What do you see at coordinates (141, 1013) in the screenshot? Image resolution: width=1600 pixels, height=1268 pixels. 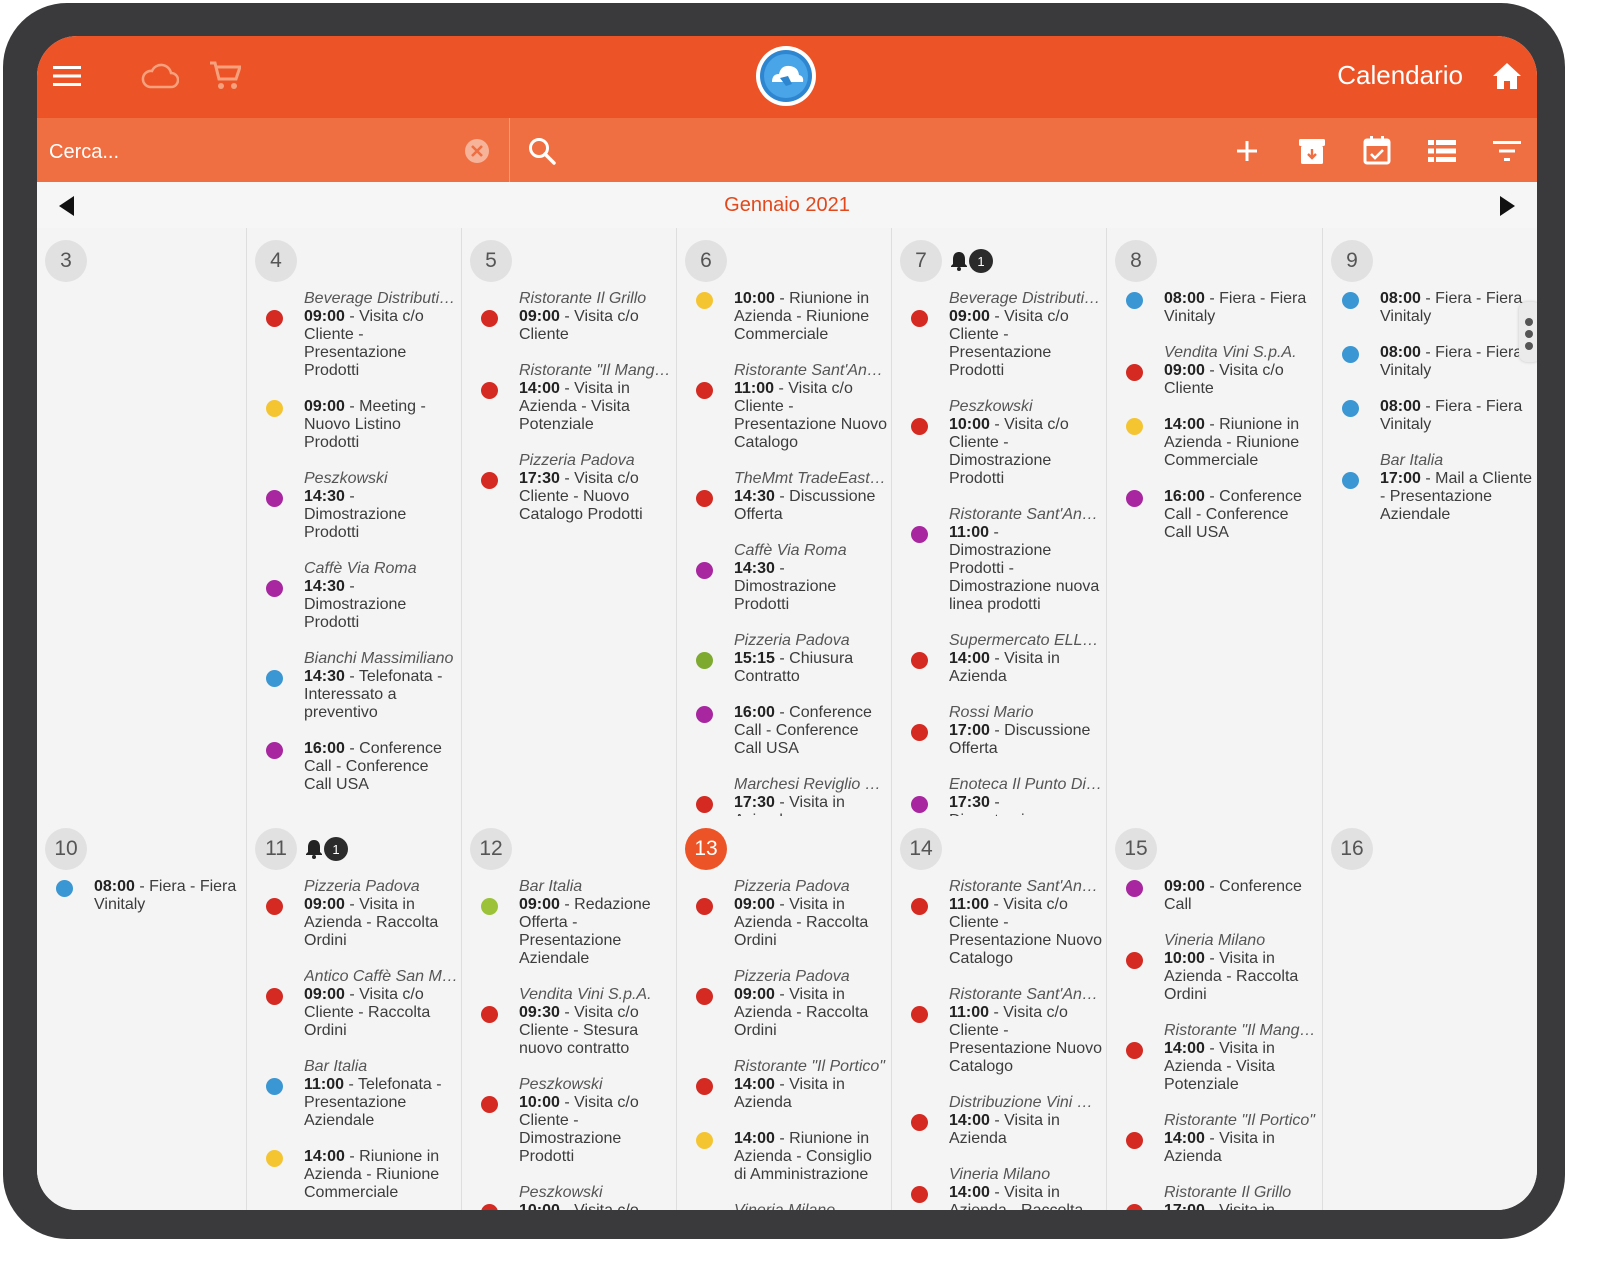 I see `day-cell: 10 08:00 - Fiera - Fiera Vinitaly` at bounding box center [141, 1013].